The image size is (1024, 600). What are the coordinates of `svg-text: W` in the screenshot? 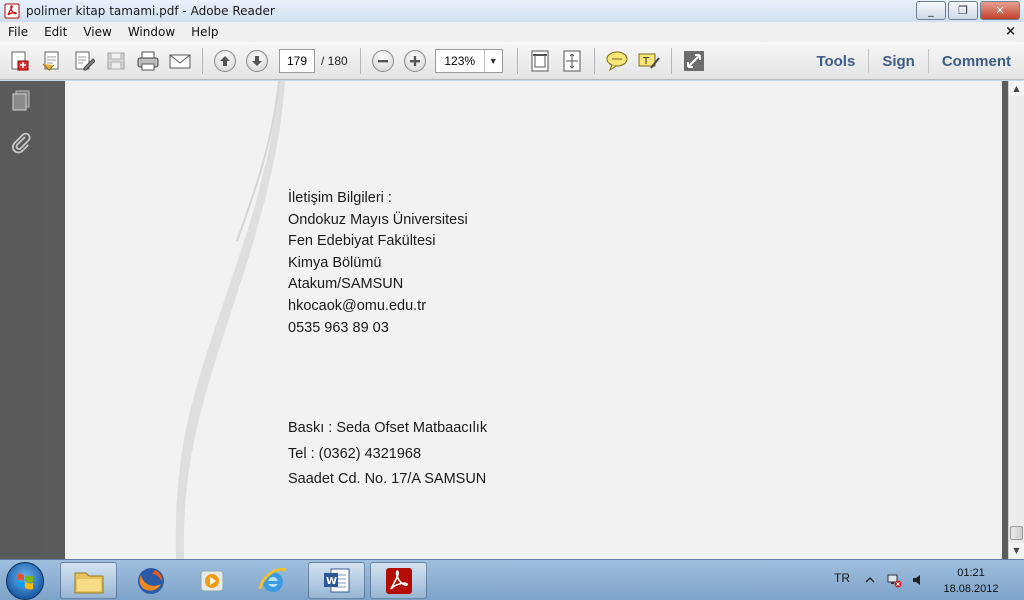 It's located at (331, 581).